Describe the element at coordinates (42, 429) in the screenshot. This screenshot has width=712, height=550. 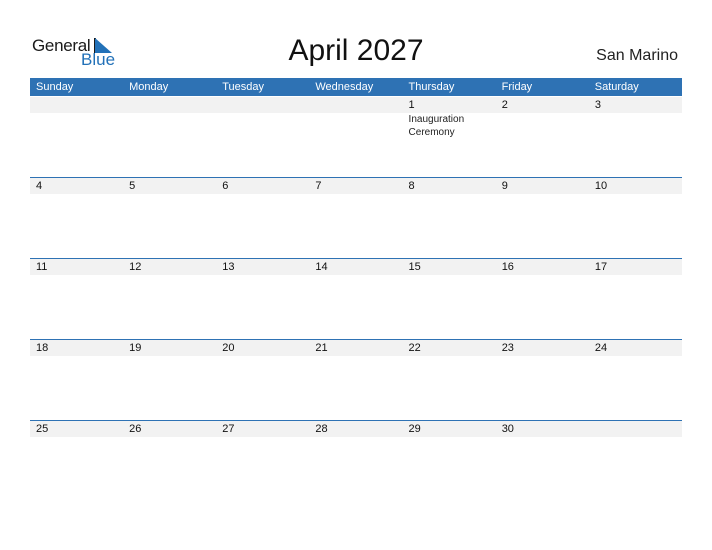
I see `day-number: 25` at that location.